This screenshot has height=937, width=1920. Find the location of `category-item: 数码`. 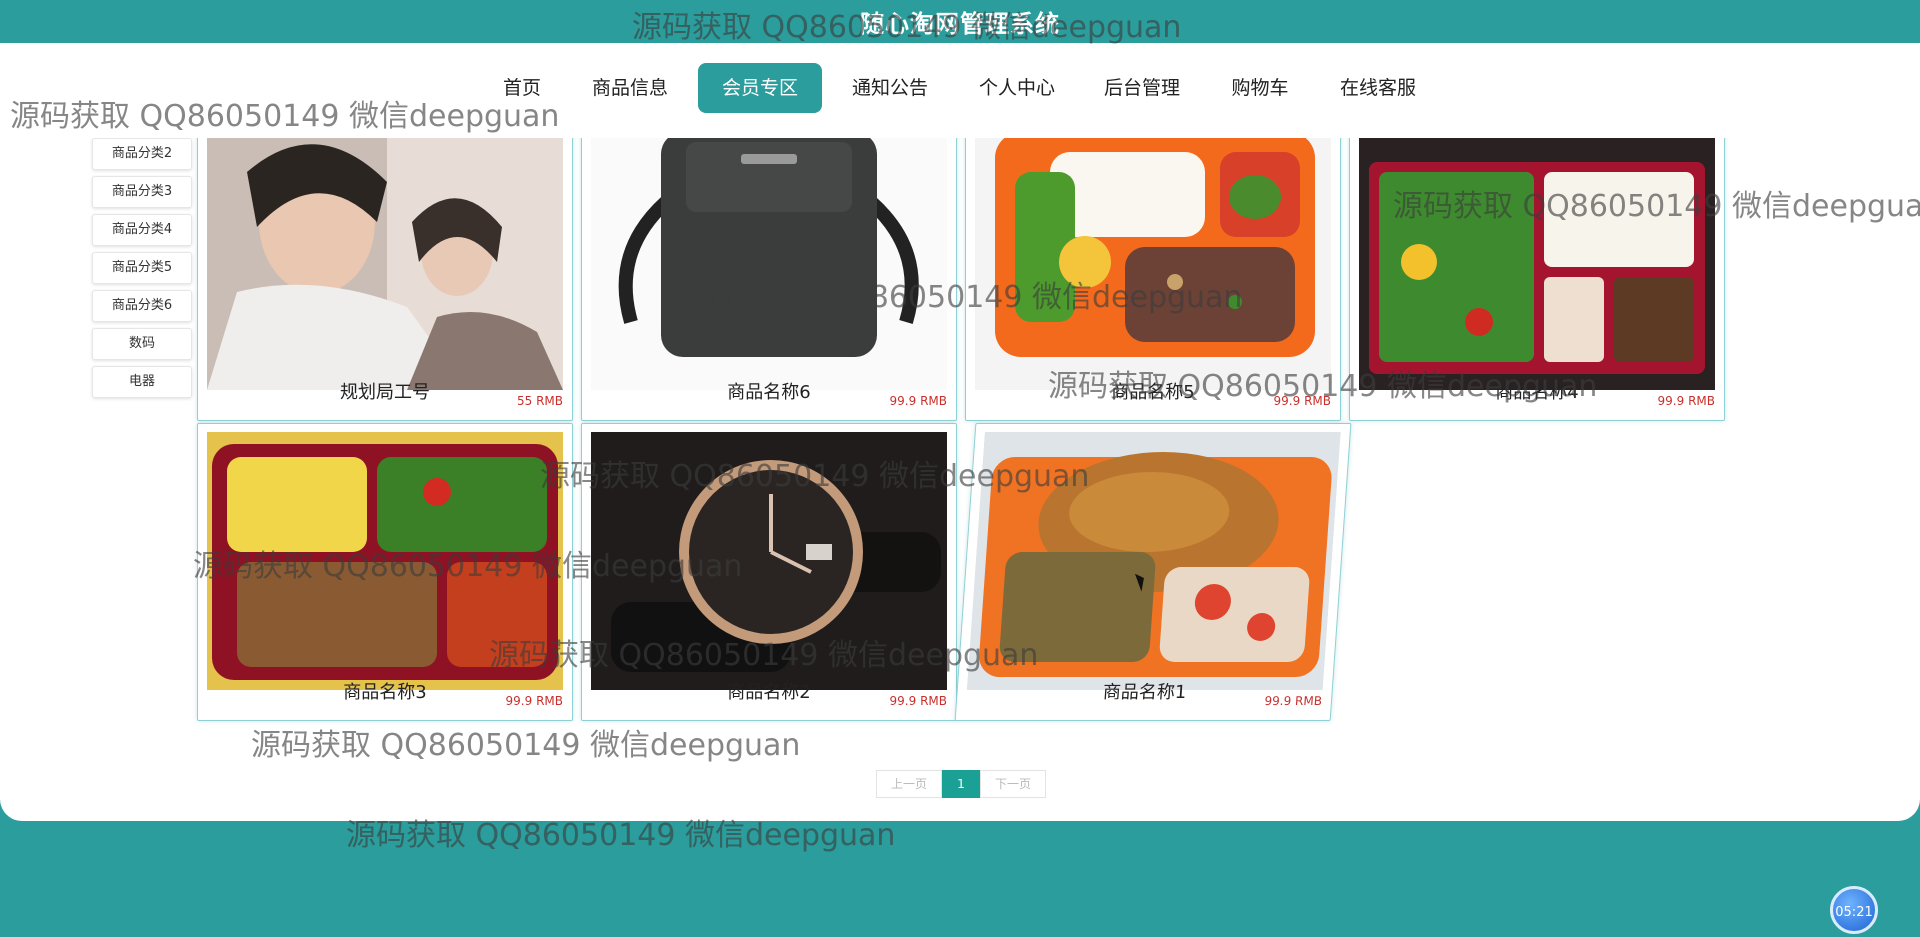

category-item: 数码 is located at coordinates (142, 344).